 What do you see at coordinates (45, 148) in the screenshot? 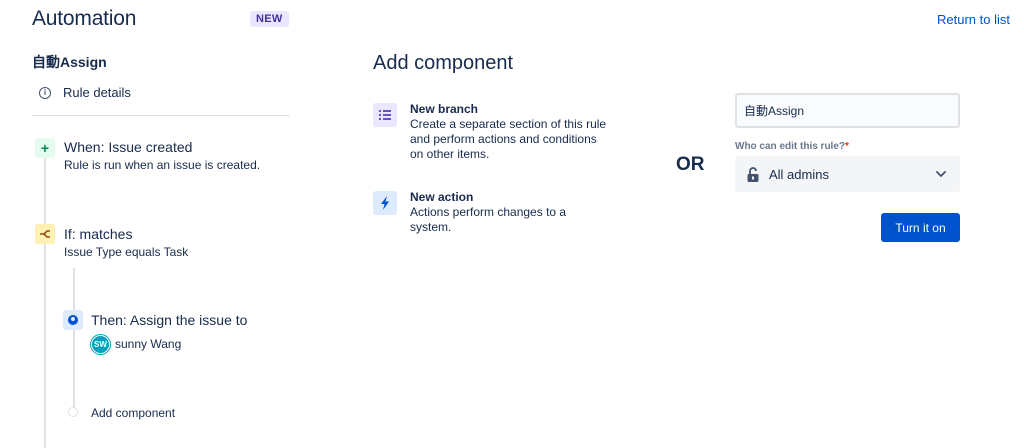
I see `plus-icon: +` at bounding box center [45, 148].